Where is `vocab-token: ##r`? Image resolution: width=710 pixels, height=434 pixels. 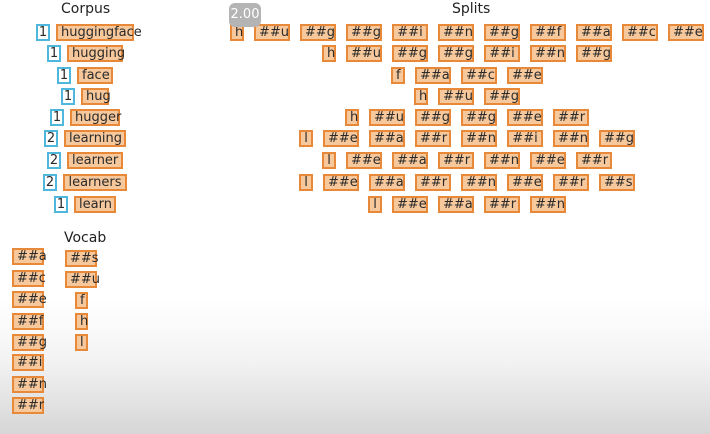
vocab-token: ##r is located at coordinates (28, 405).